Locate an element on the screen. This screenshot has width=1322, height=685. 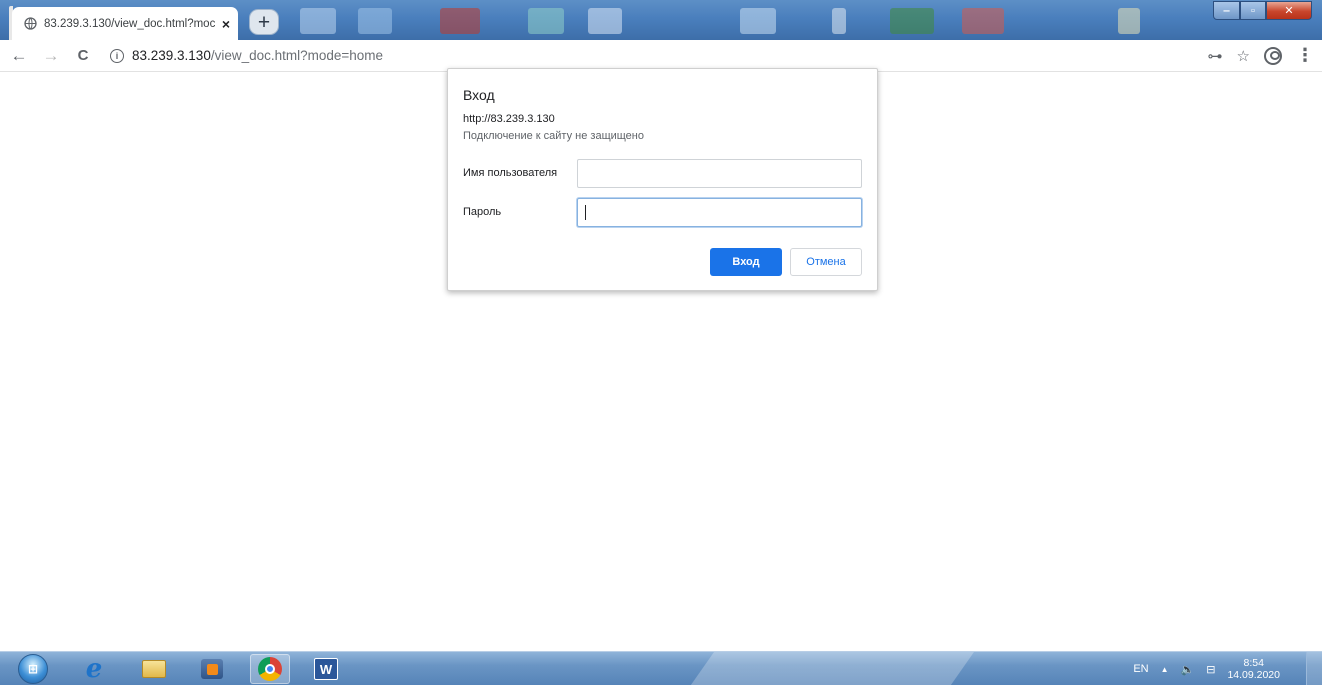
tab-close-icon: × is located at coordinates (226, 24).